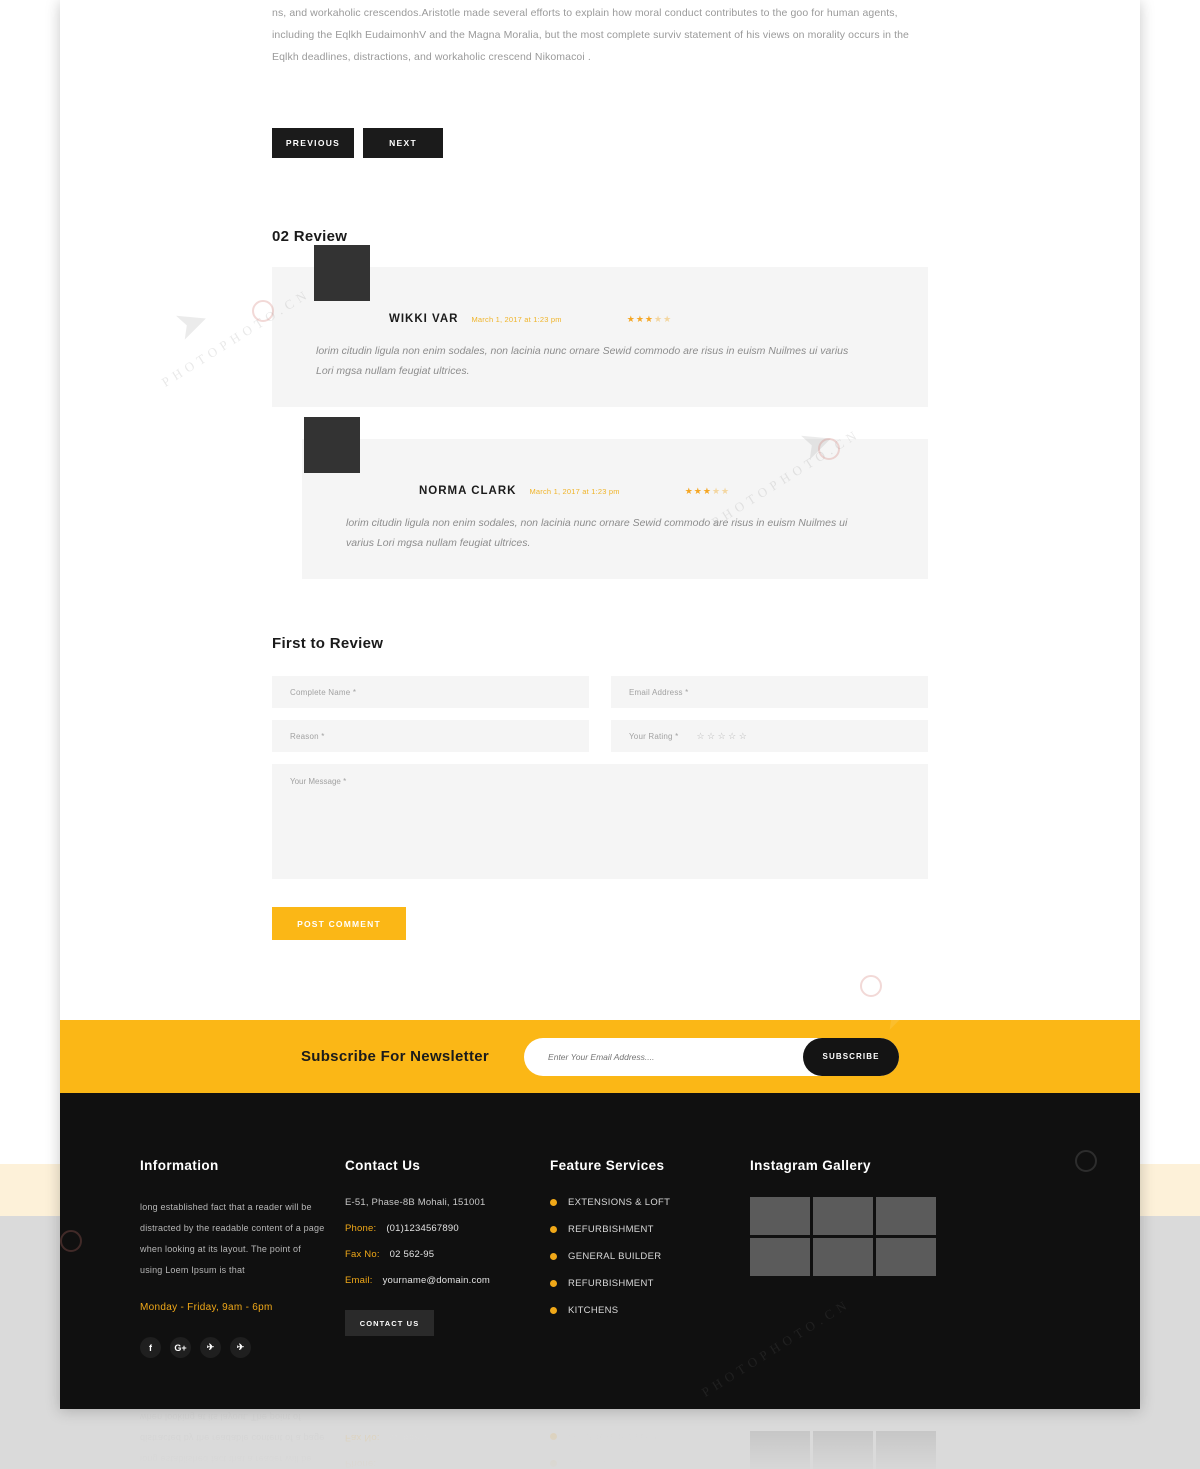  Describe the element at coordinates (313, 143) in the screenshot. I see `previous-button: PREVIOUS` at that location.